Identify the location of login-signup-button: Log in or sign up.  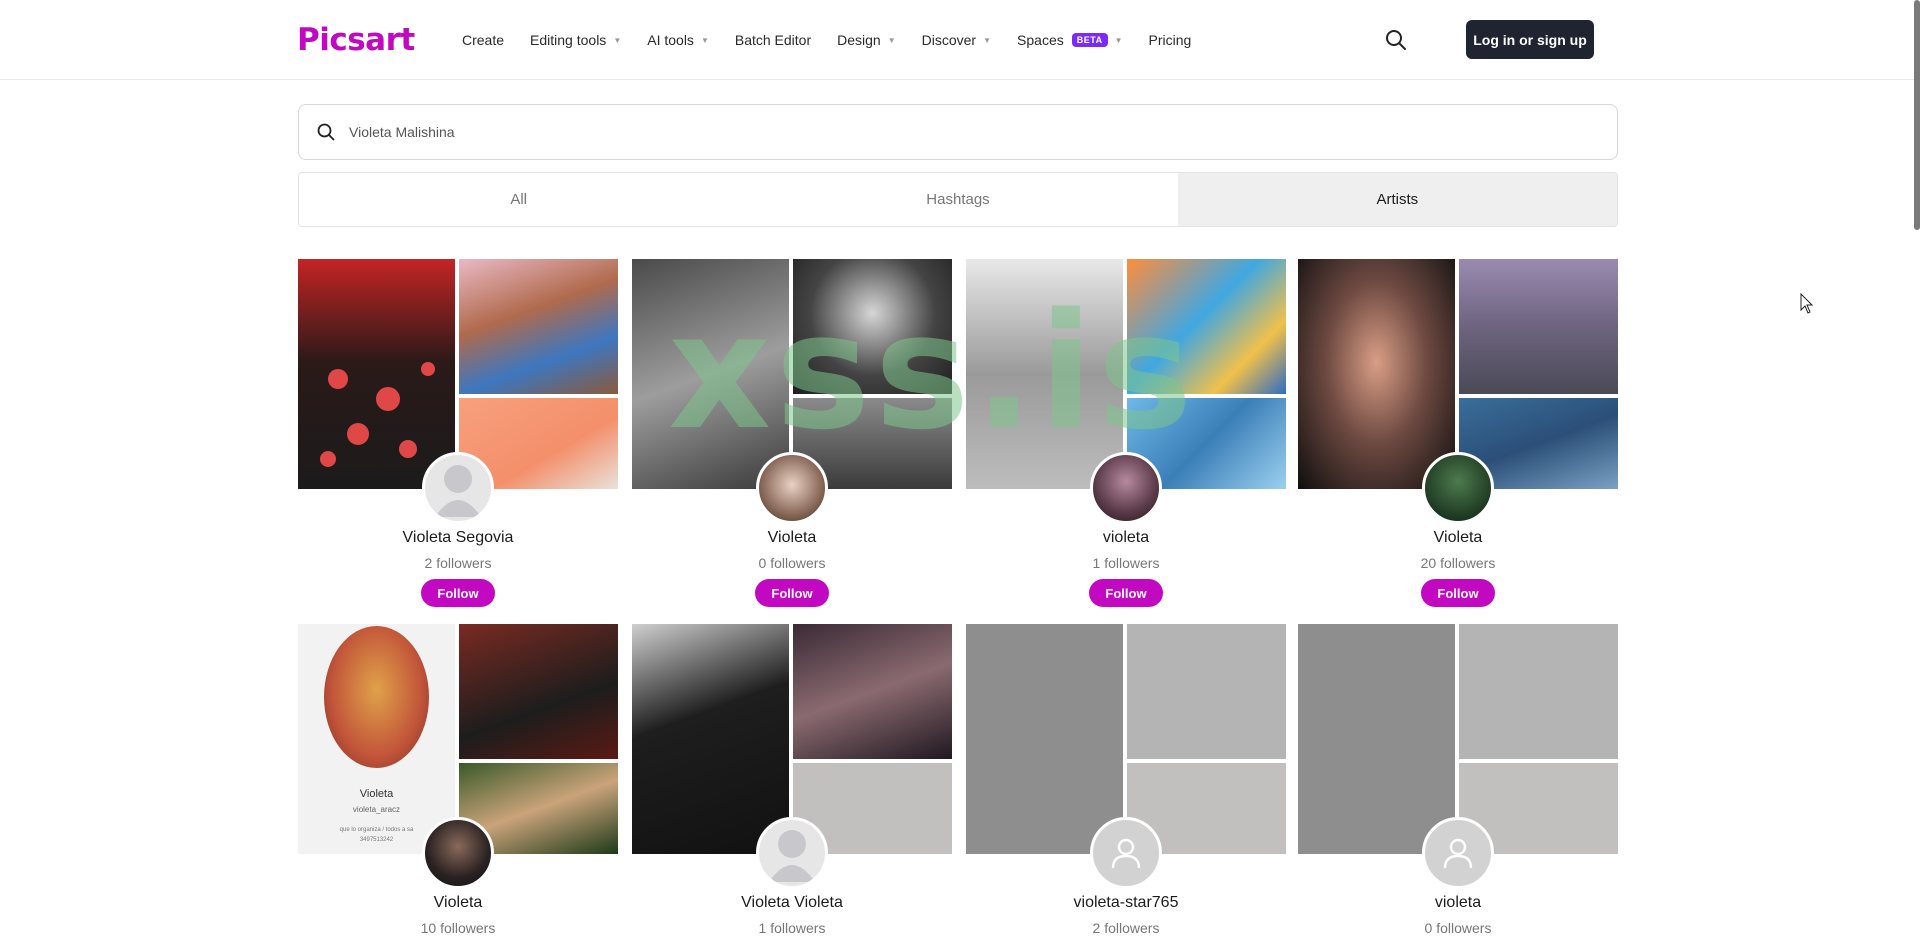
(1530, 39).